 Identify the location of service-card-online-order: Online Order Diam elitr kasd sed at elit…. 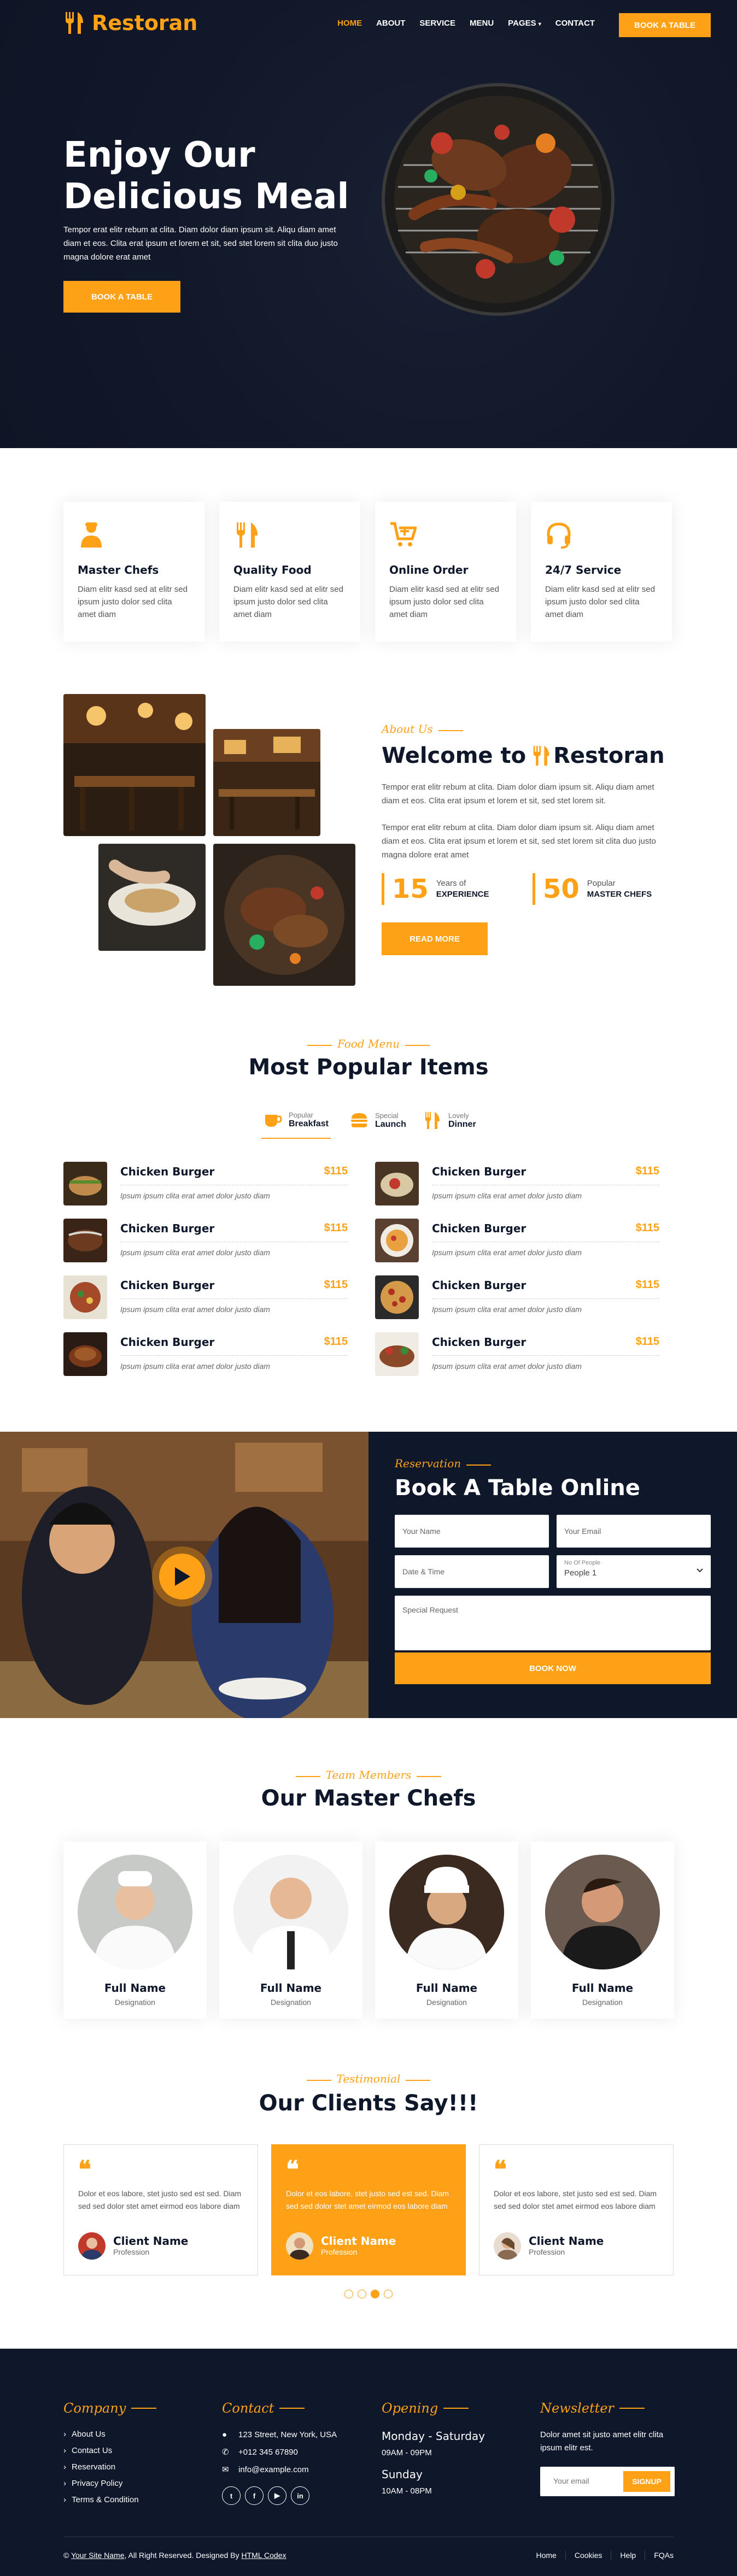
(445, 572).